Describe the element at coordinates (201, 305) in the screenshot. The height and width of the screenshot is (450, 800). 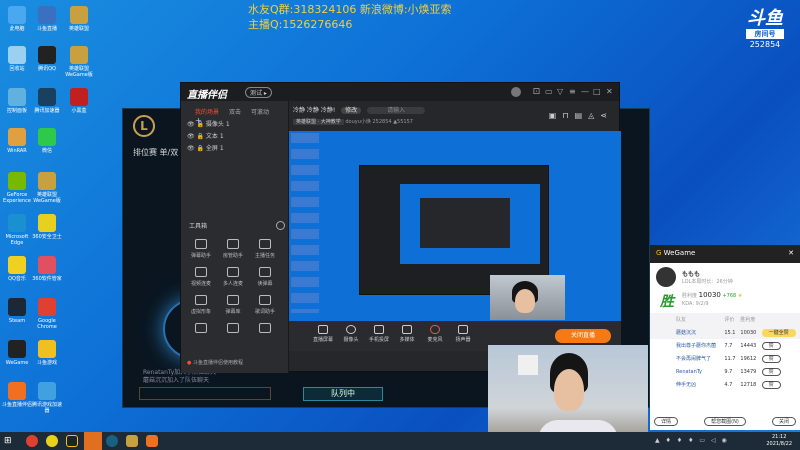
I see `tool-item: 虚拟形象` at that location.